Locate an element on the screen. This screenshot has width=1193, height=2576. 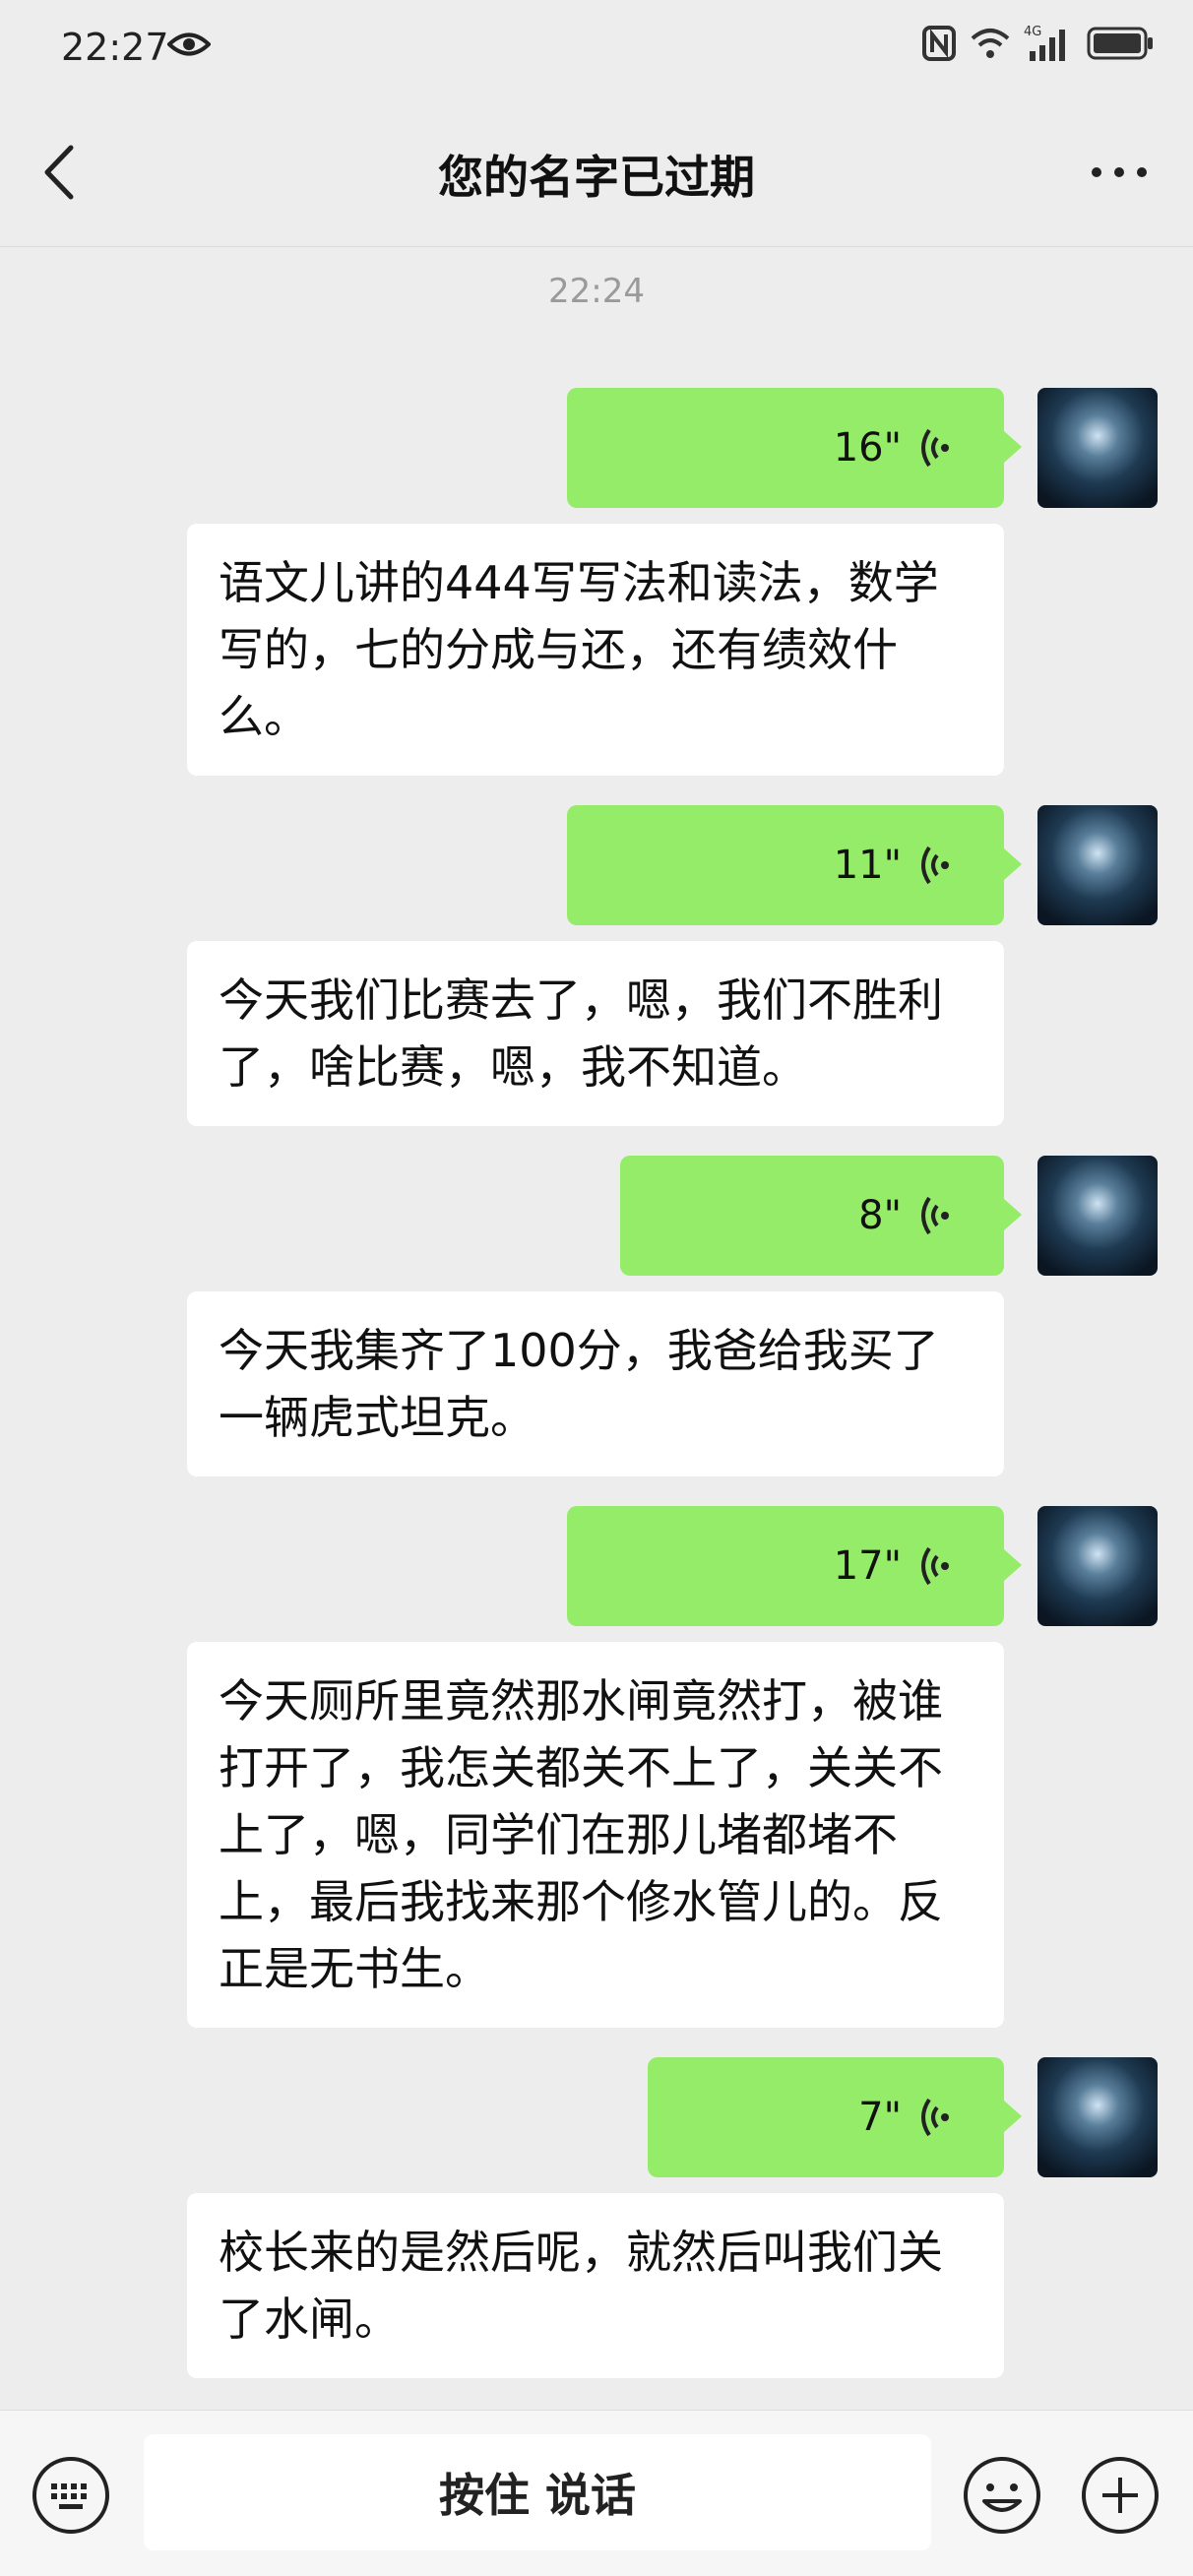
status-time: 22:27 is located at coordinates (115, 47).